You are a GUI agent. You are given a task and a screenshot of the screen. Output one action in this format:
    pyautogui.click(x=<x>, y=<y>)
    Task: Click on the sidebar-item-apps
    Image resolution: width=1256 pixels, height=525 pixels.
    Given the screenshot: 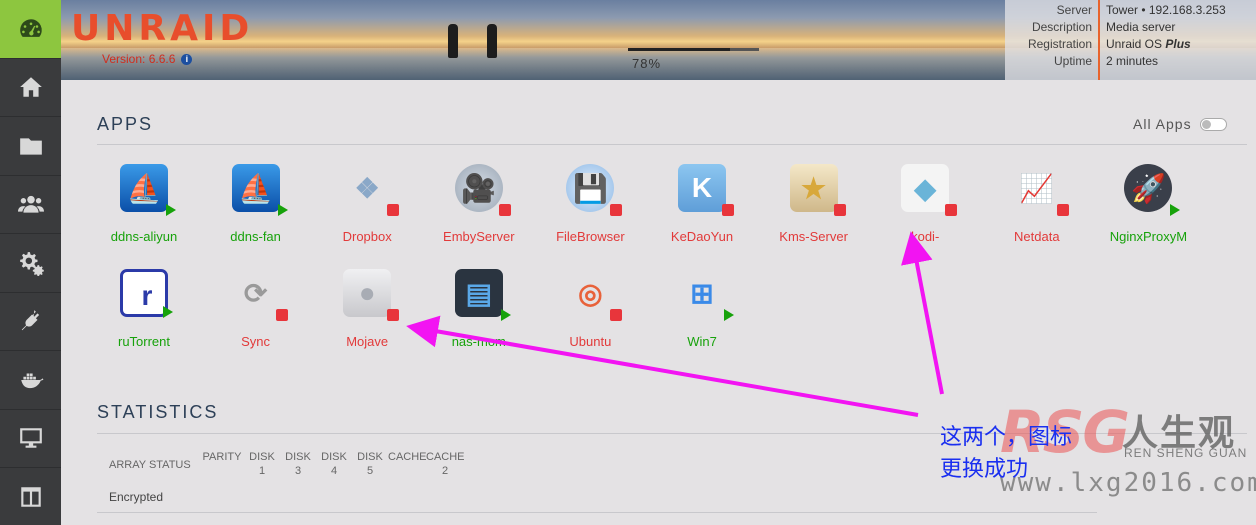 What is the action you would take?
    pyautogui.click(x=30, y=496)
    